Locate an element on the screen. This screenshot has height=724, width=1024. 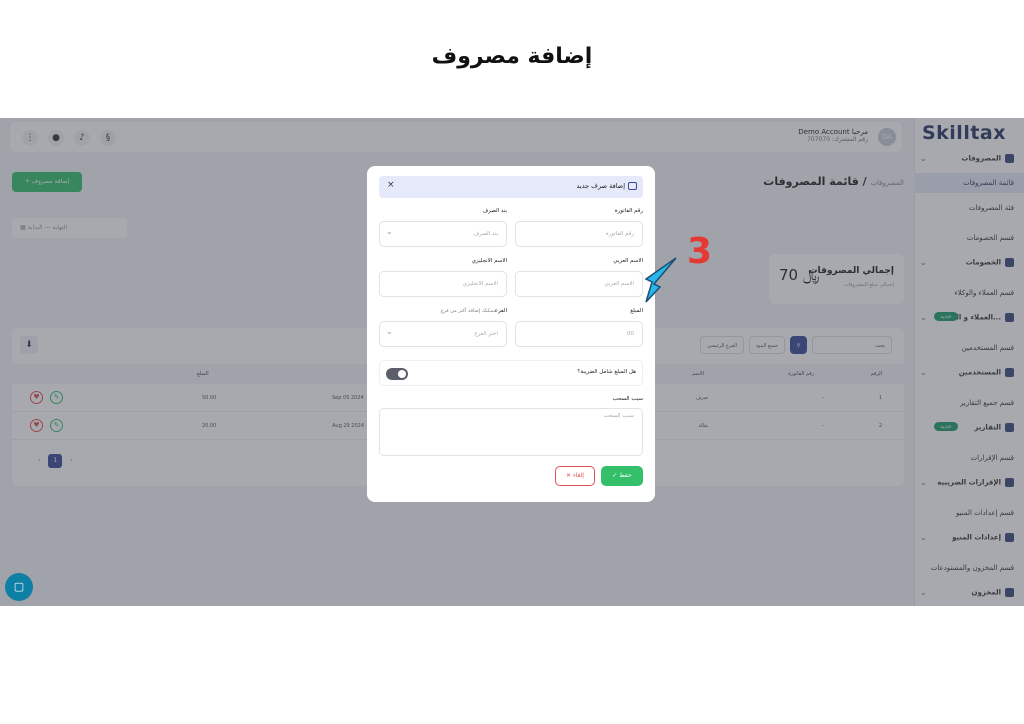
step-number: 3 is located at coordinates (700, 251).